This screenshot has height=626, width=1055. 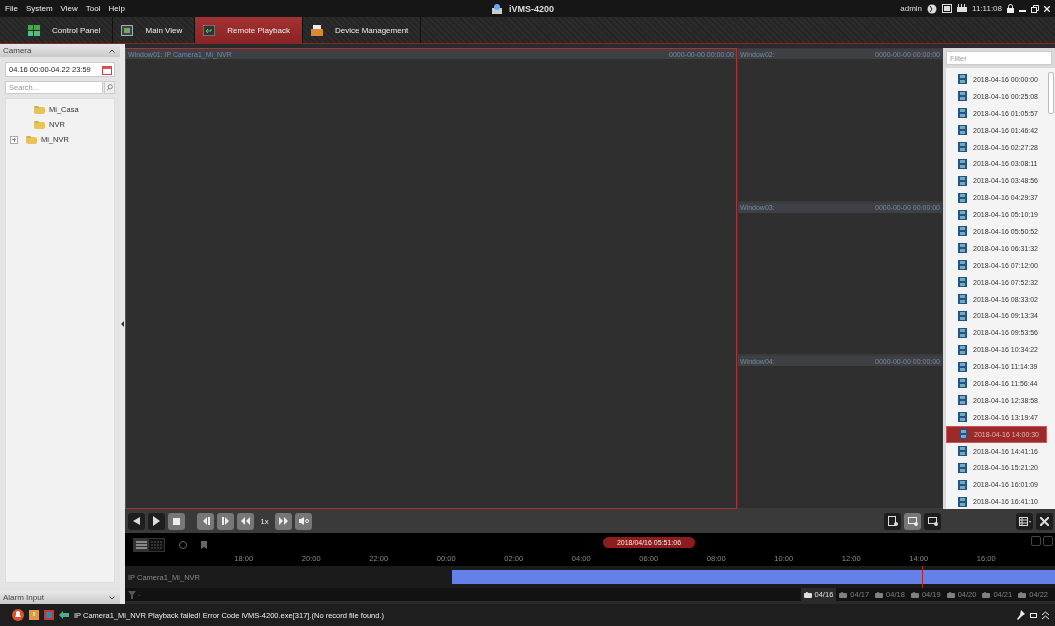 What do you see at coordinates (67, 30) in the screenshot?
I see `tab: Control Panel` at bounding box center [67, 30].